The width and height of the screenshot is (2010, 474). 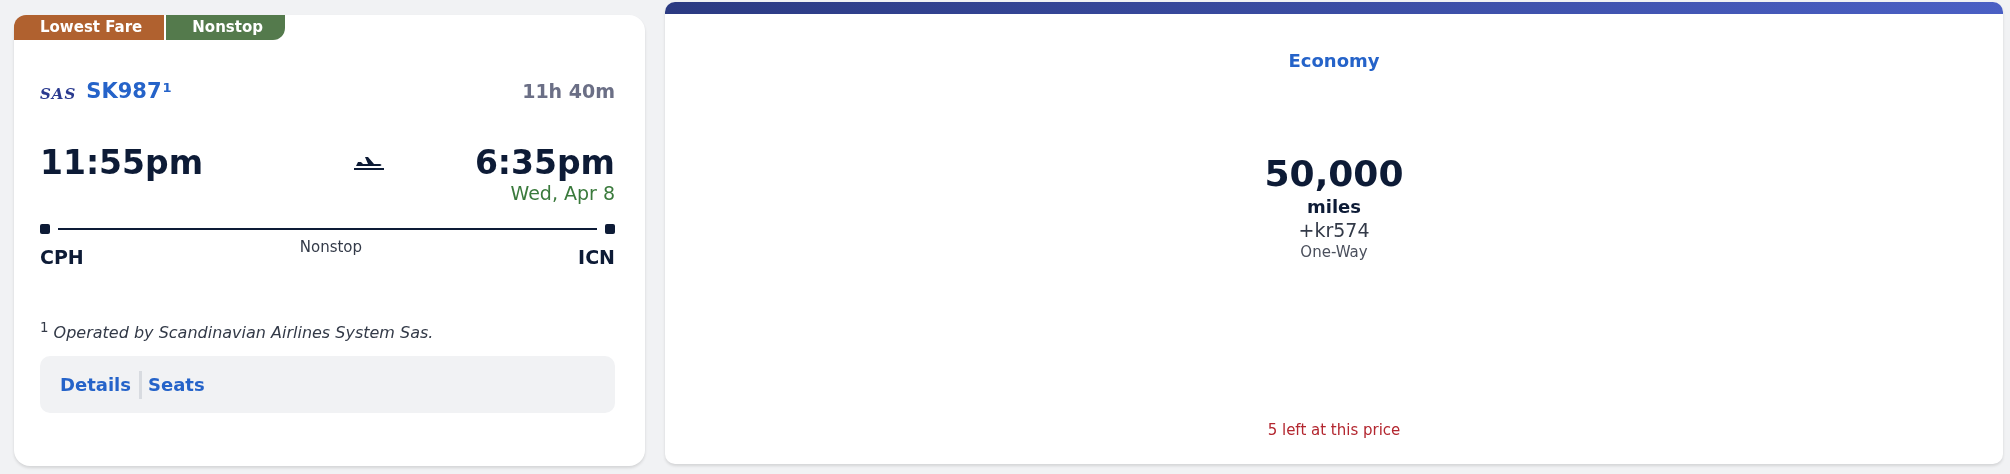 What do you see at coordinates (237, 331) in the screenshot?
I see `operator-footnote: $^{1}$ Operated by Scandinavian Airlines System Sas.` at bounding box center [237, 331].